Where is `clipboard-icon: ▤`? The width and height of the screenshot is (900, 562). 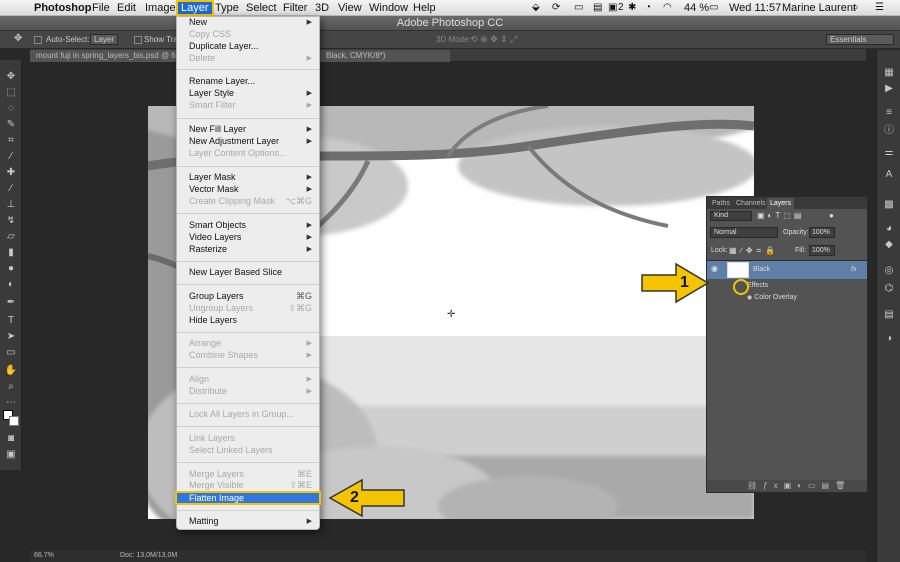 clipboard-icon: ▤ is located at coordinates (597, 8).